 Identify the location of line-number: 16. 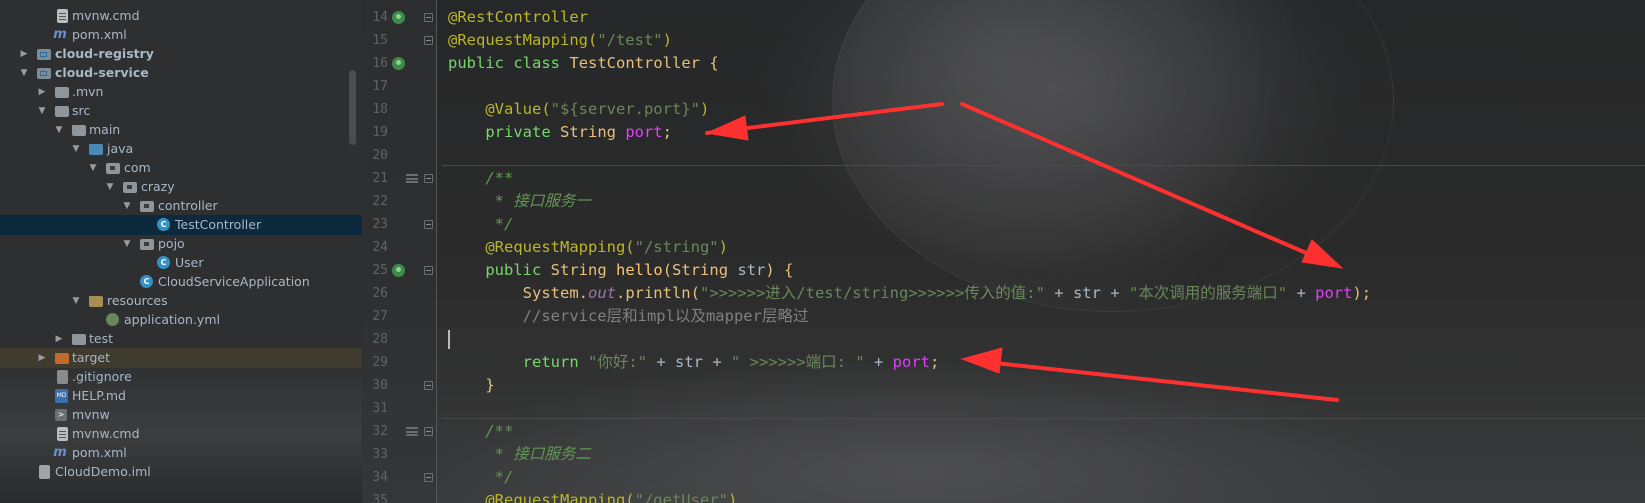
(380, 63).